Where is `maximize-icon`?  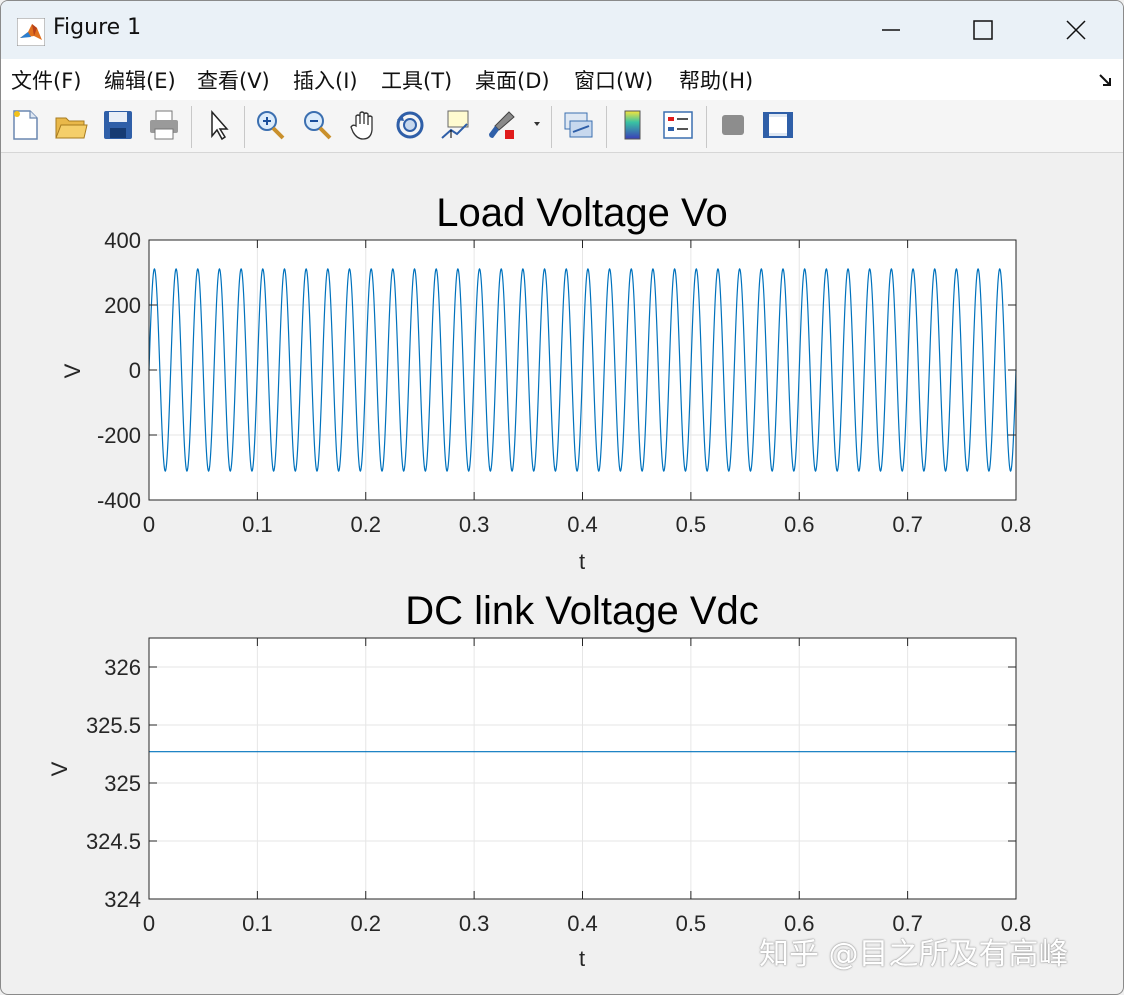 maximize-icon is located at coordinates (983, 30).